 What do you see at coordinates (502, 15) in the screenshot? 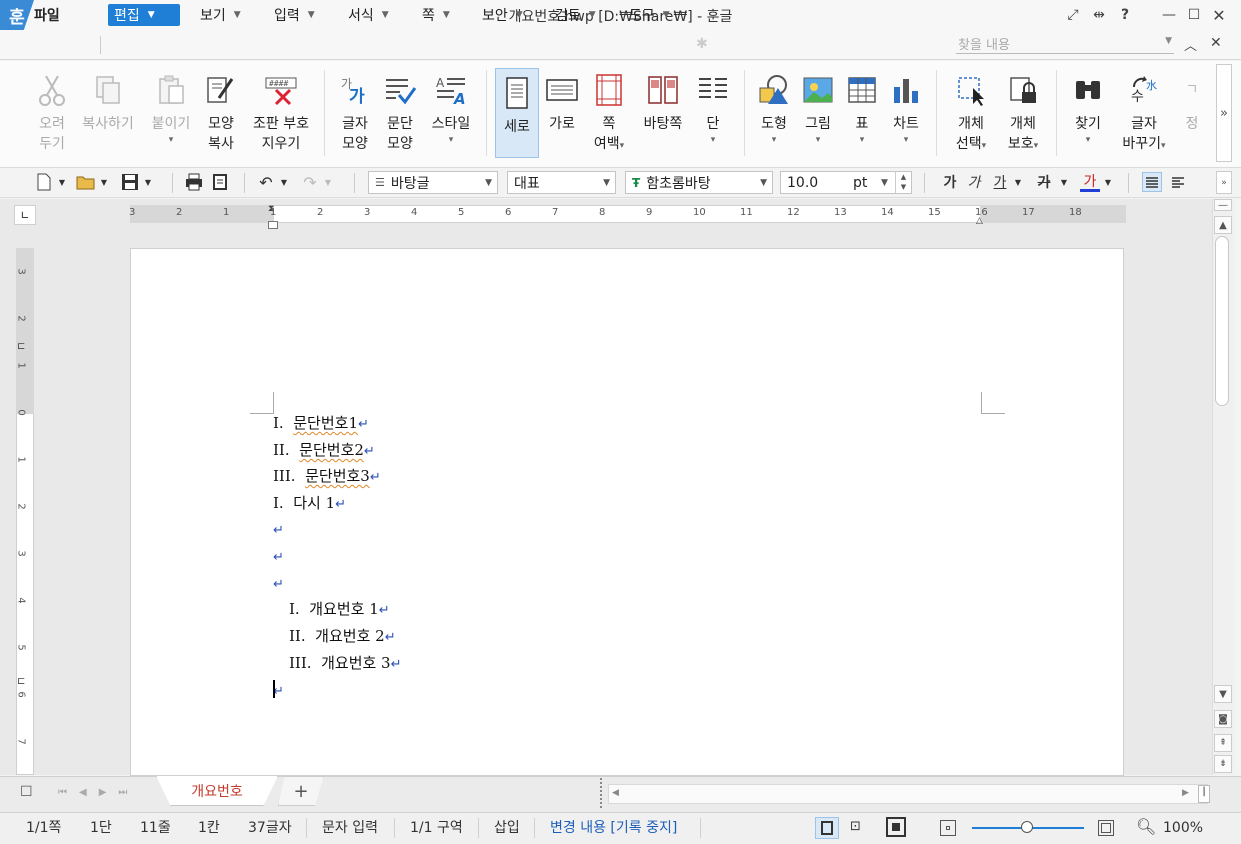
I see `menu-security: 보안 ▼` at bounding box center [502, 15].